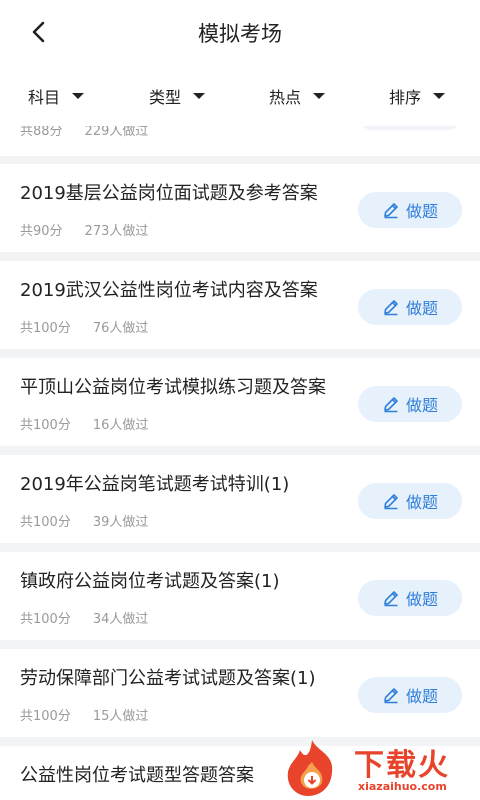 This screenshot has height=800, width=480. Describe the element at coordinates (84, 326) in the screenshot. I see `item-meta: 共100分 76人做过` at that location.